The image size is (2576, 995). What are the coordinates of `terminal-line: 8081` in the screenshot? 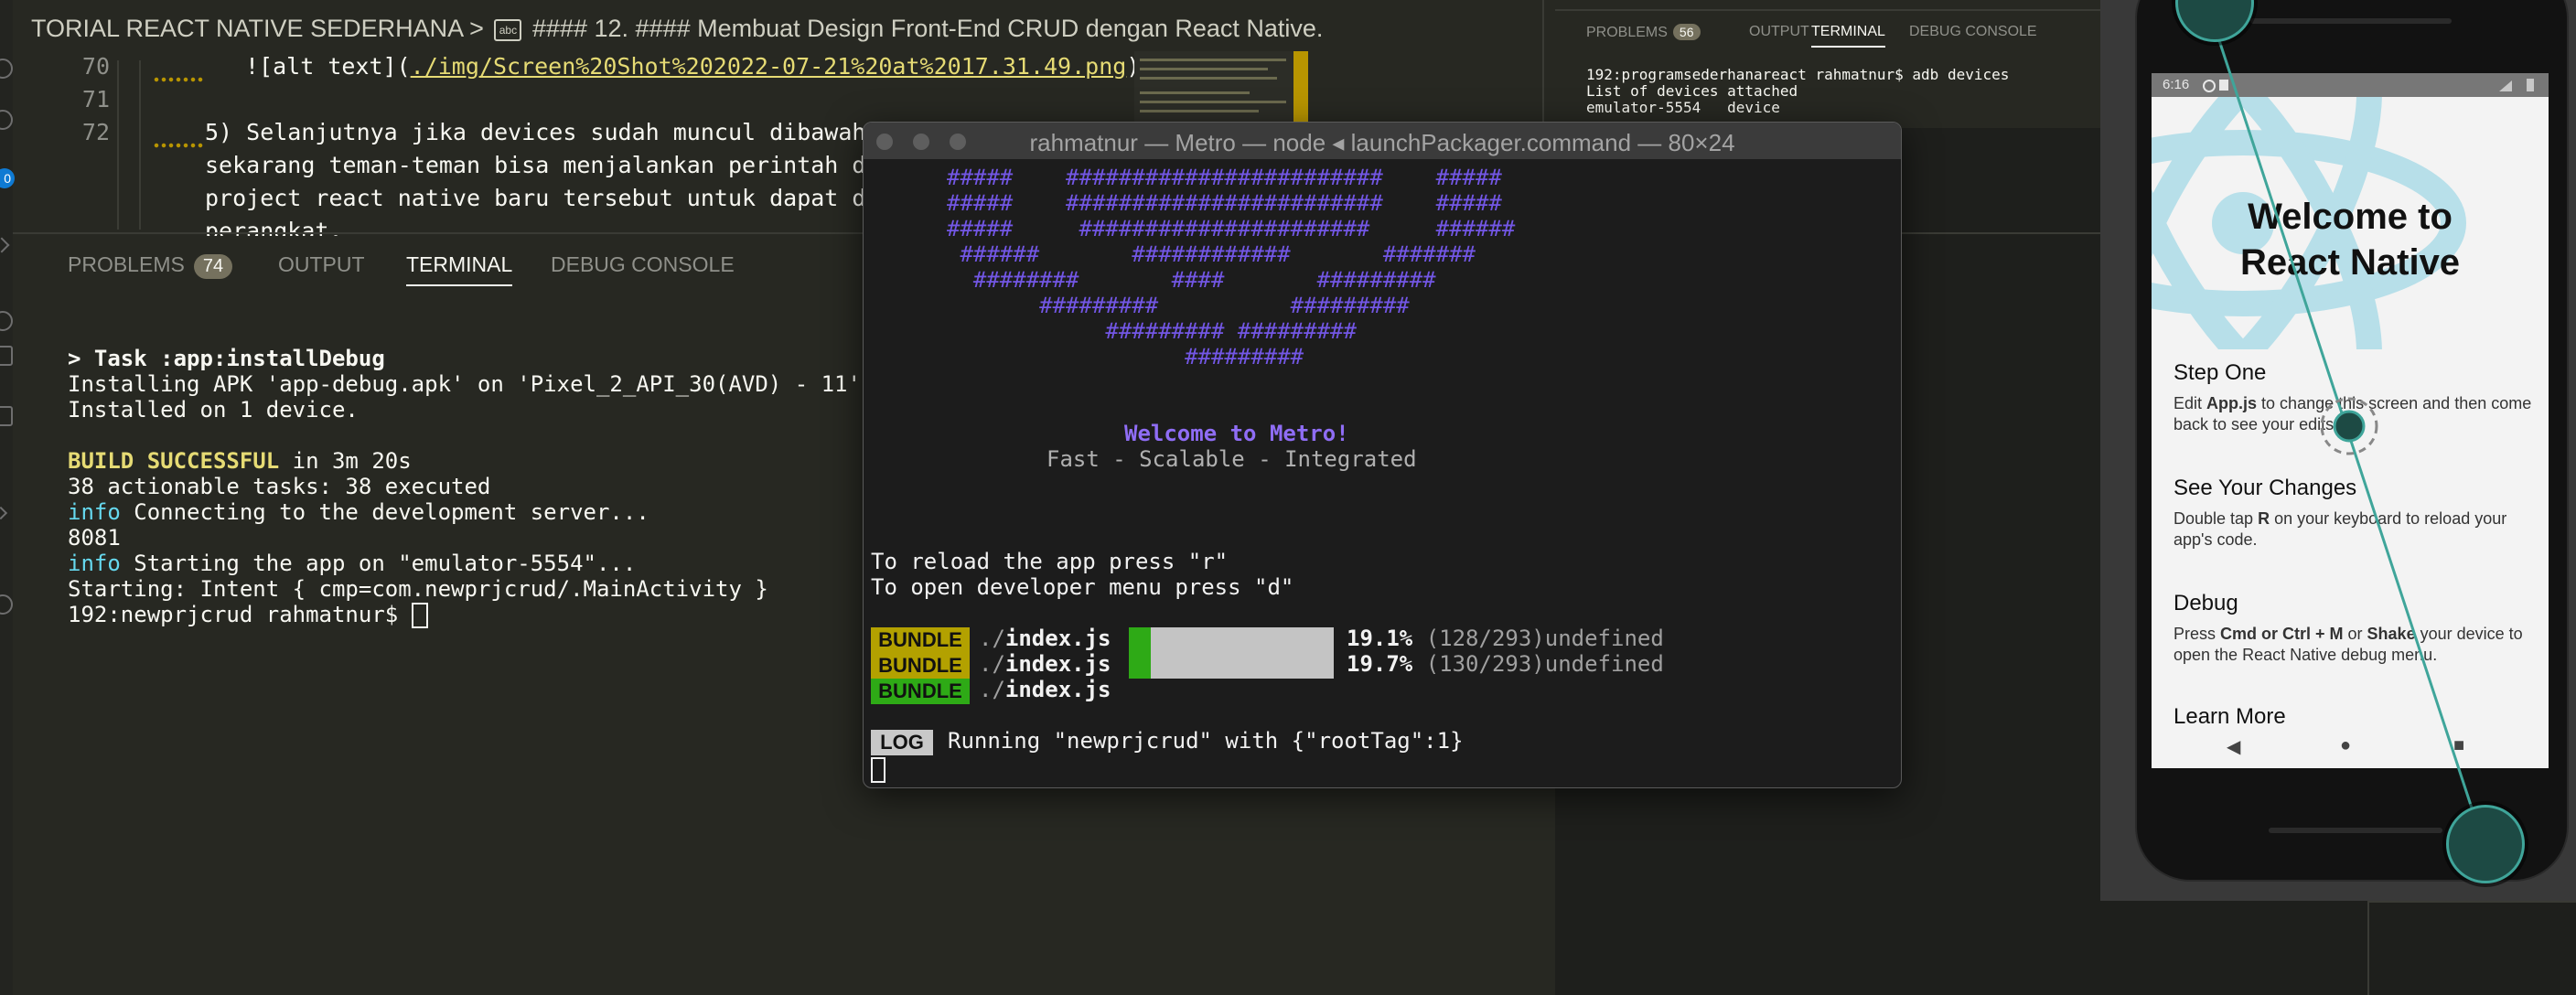 It's located at (95, 538).